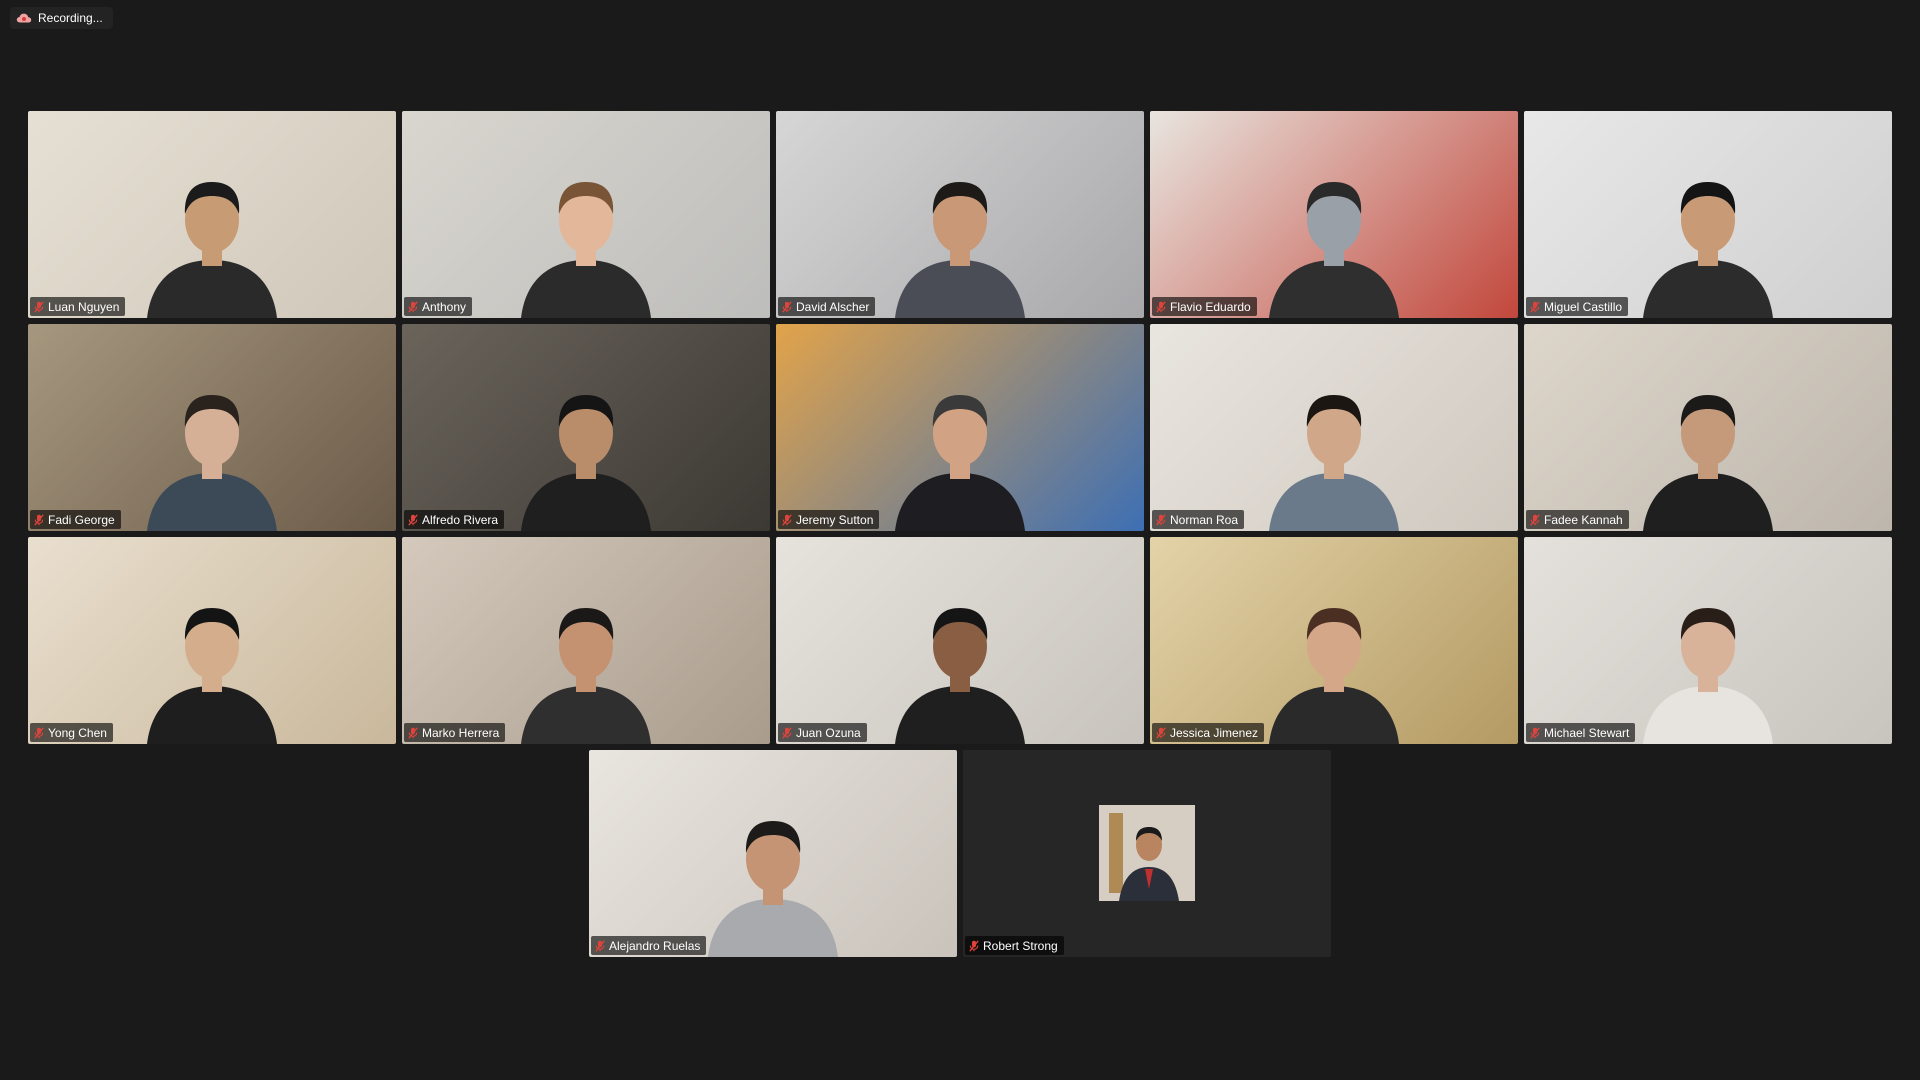 The width and height of the screenshot is (1920, 1080). I want to click on profile-photo, so click(1147, 853).